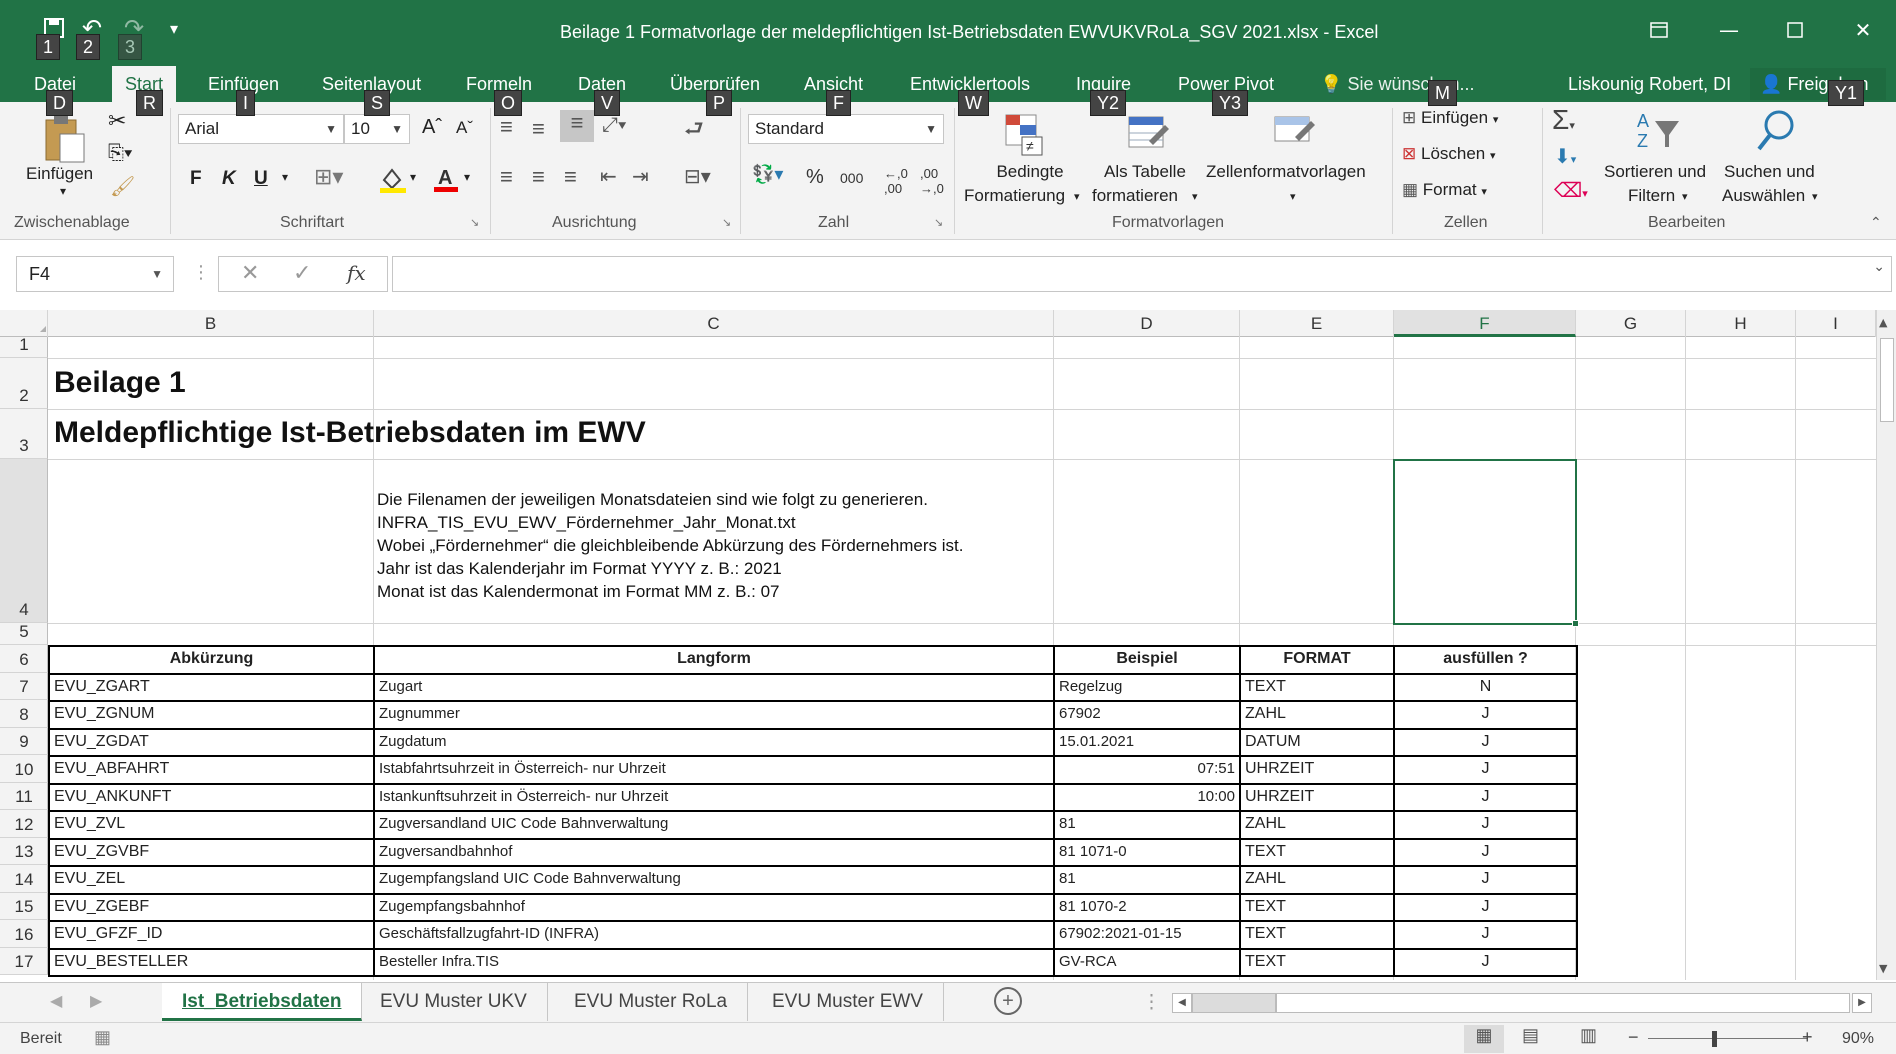 This screenshot has width=1896, height=1054. Describe the element at coordinates (211, 852) in the screenshot. I see `table-cell-abbreviation: EVU_ZGVBF` at that location.